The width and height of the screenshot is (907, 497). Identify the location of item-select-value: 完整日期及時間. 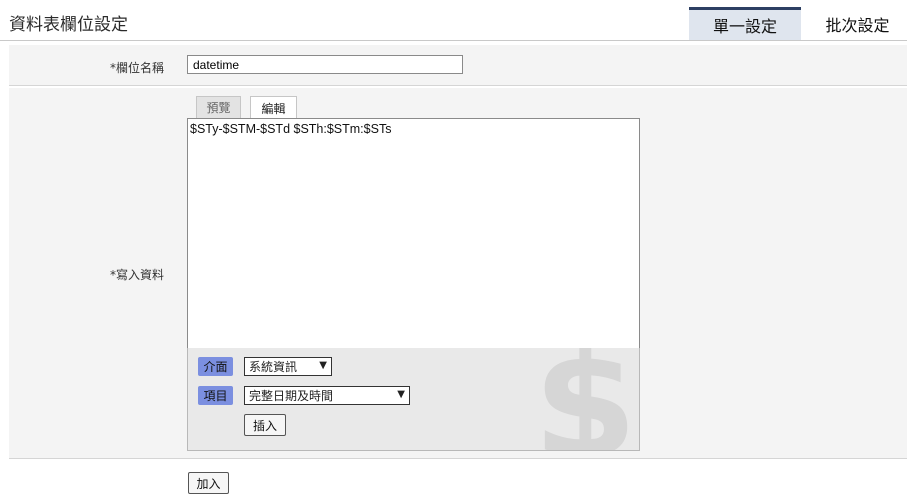
(291, 396).